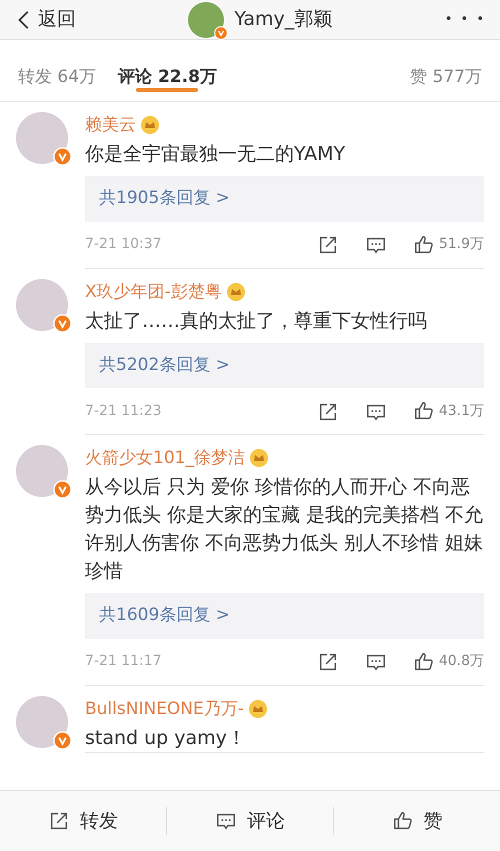 This screenshot has height=851, width=500. I want to click on more-button: • • •, so click(465, 20).